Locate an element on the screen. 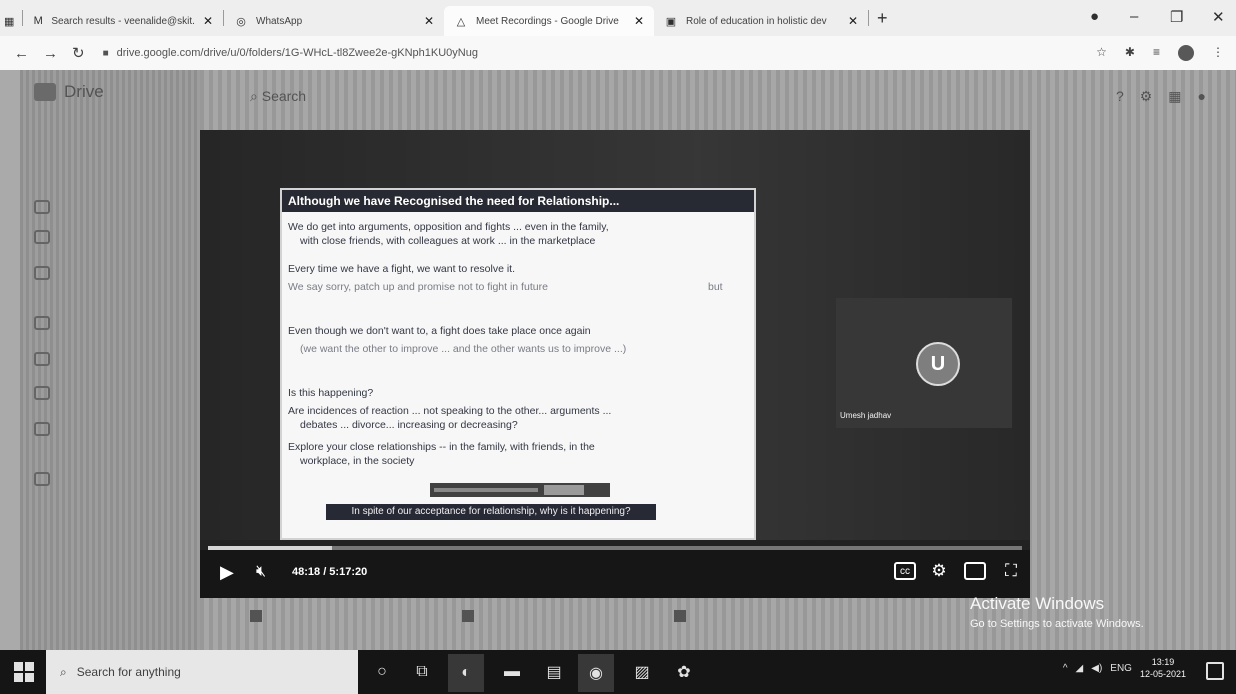 Image resolution: width=1236 pixels, height=694 pixels. computer-icon is located at coordinates (42, 237).